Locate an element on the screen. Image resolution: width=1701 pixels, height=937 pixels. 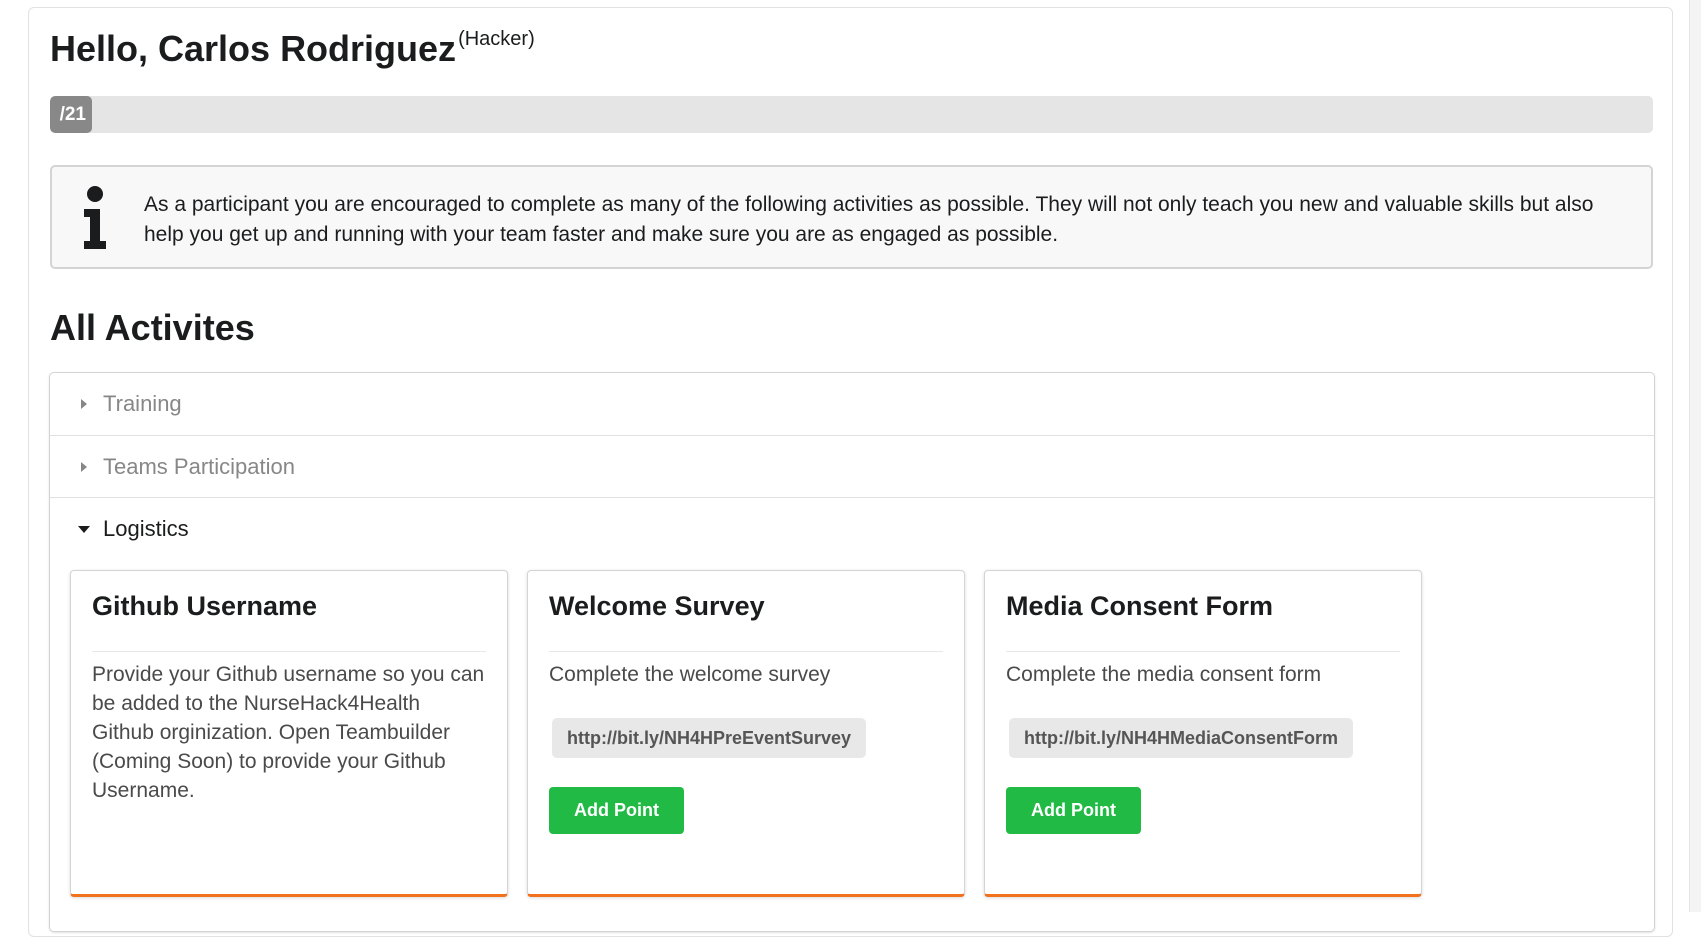
card-title: Welcome Survey is located at coordinates (657, 606).